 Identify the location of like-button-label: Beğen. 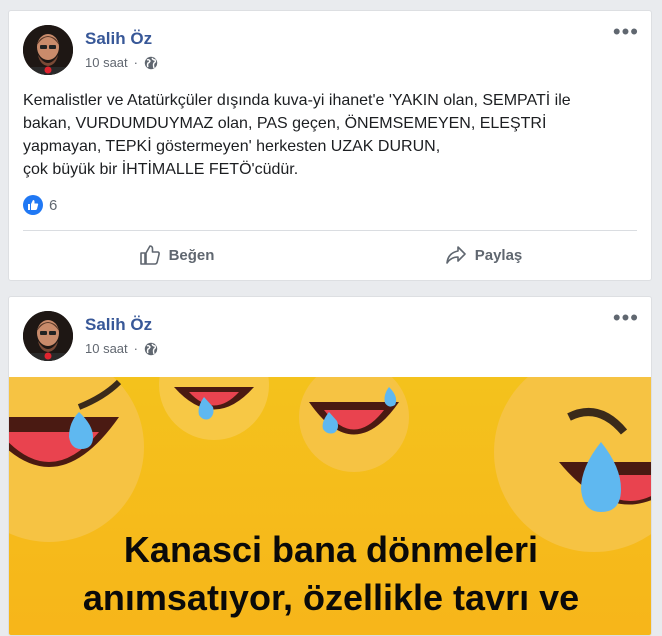
(191, 255).